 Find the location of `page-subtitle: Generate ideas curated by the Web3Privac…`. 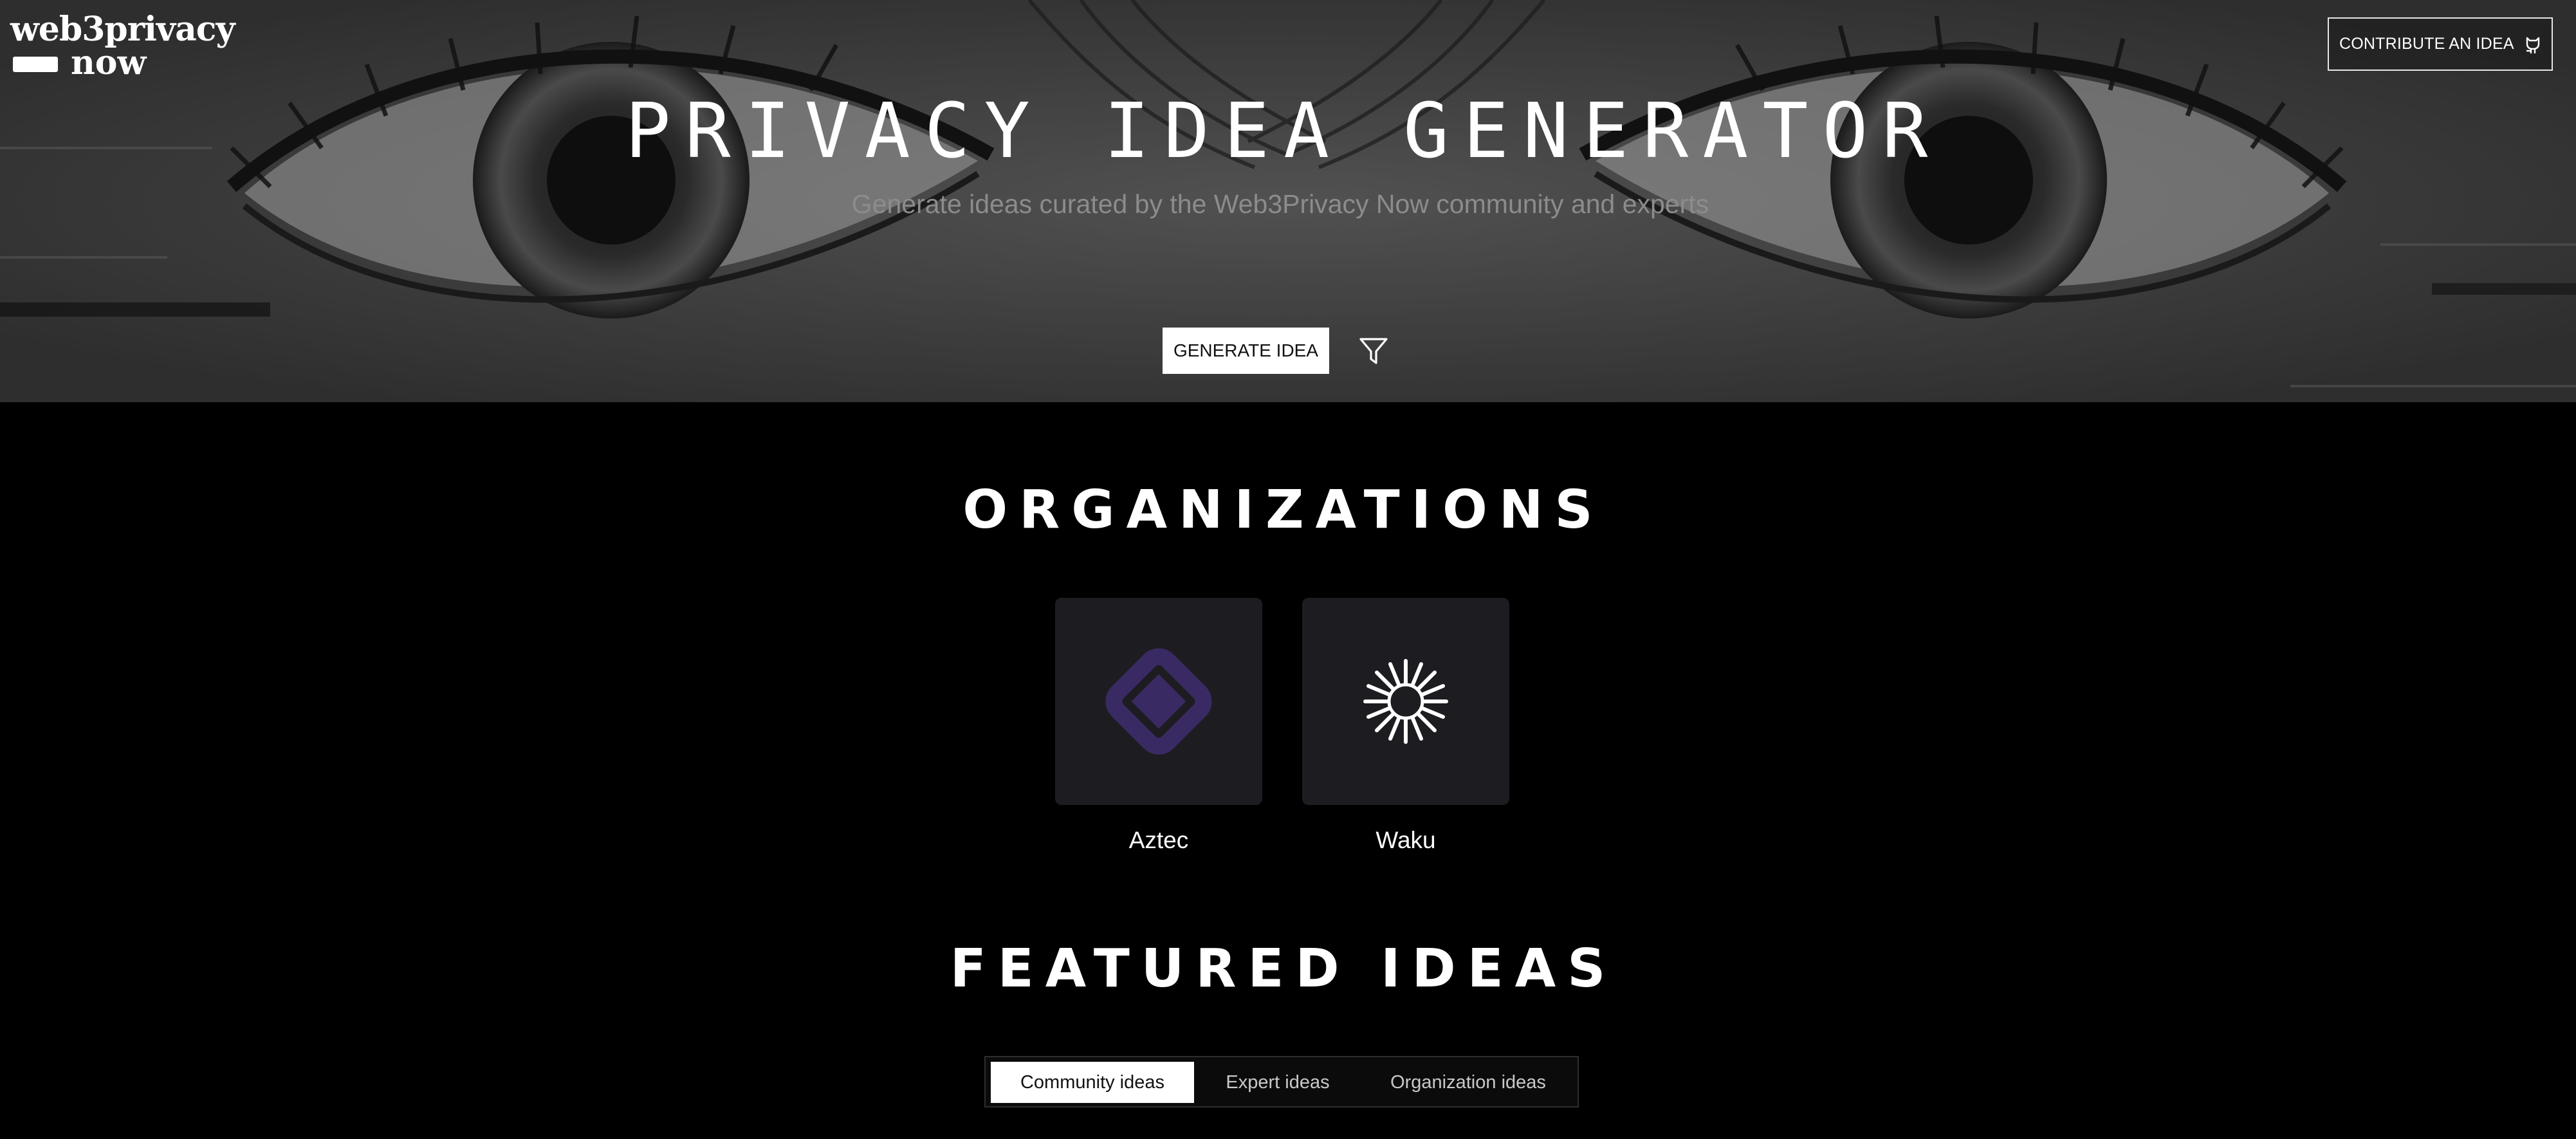

page-subtitle: Generate ideas curated by the Web3Privac… is located at coordinates (1280, 204).